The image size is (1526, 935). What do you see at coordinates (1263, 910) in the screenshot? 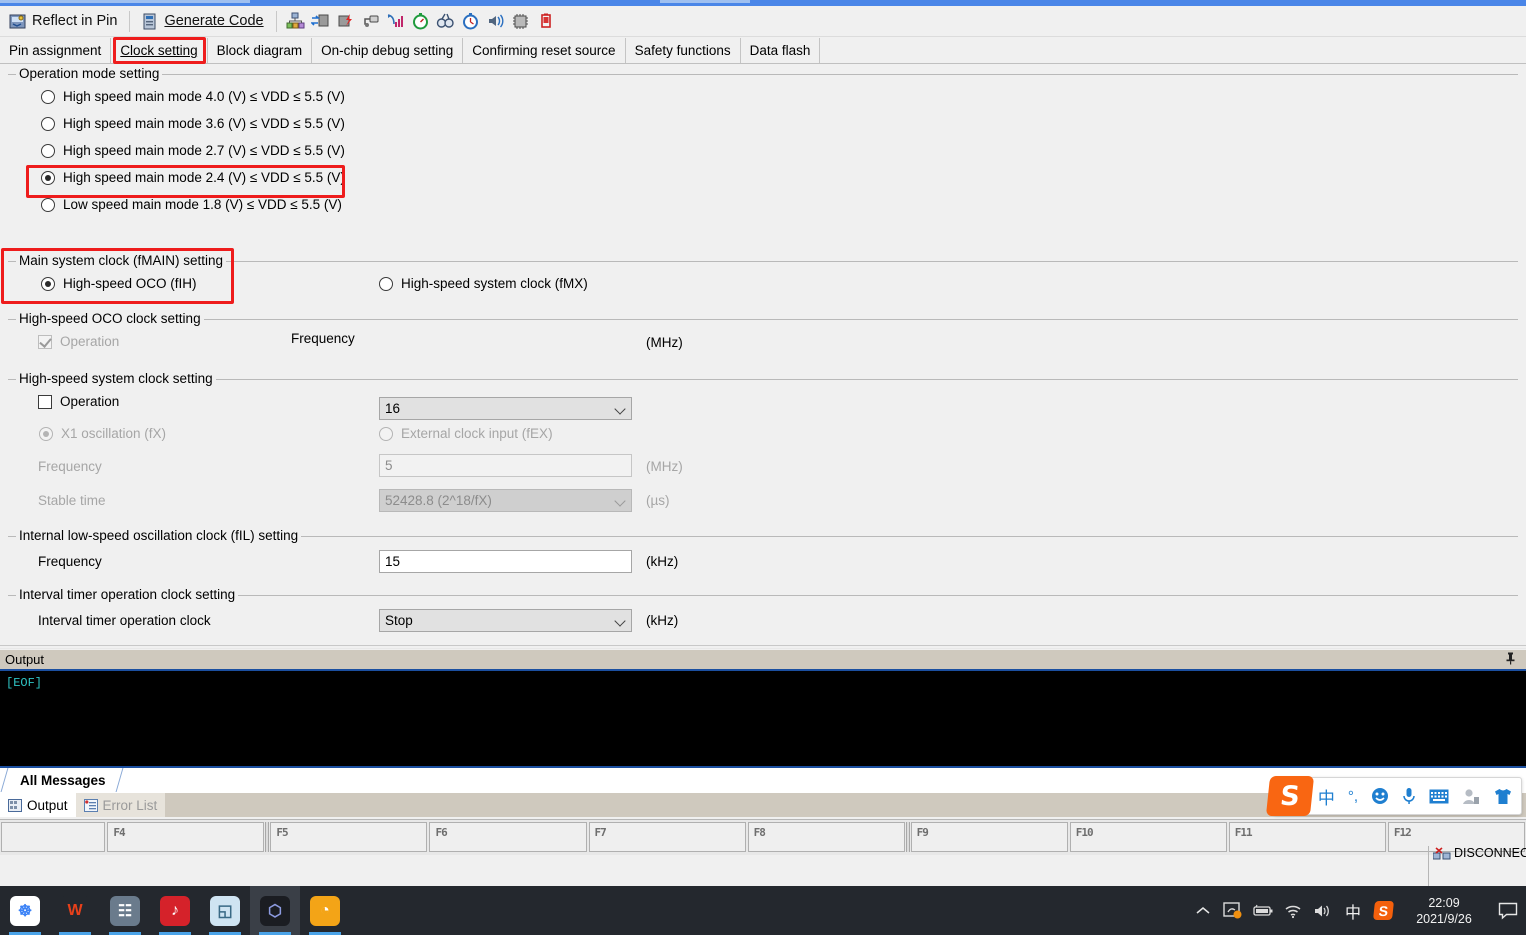
I see `battery-icon` at bounding box center [1263, 910].